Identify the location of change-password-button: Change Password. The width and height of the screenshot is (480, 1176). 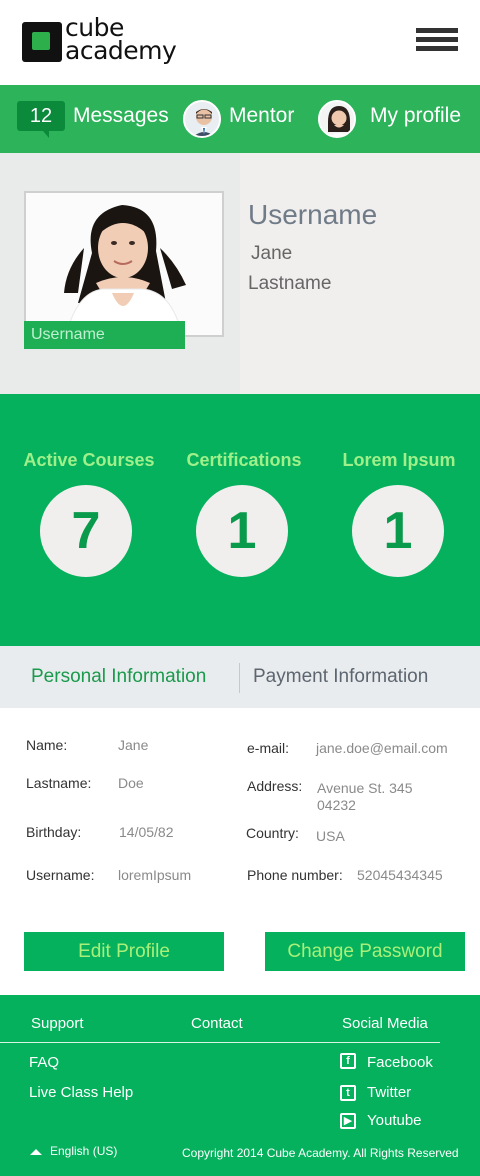
(365, 951).